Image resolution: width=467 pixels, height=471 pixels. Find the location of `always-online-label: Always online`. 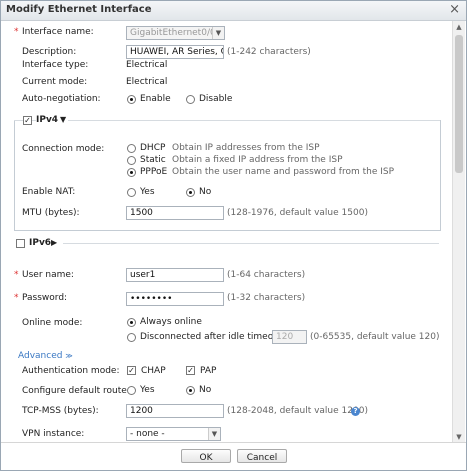

always-online-label: Always online is located at coordinates (171, 322).